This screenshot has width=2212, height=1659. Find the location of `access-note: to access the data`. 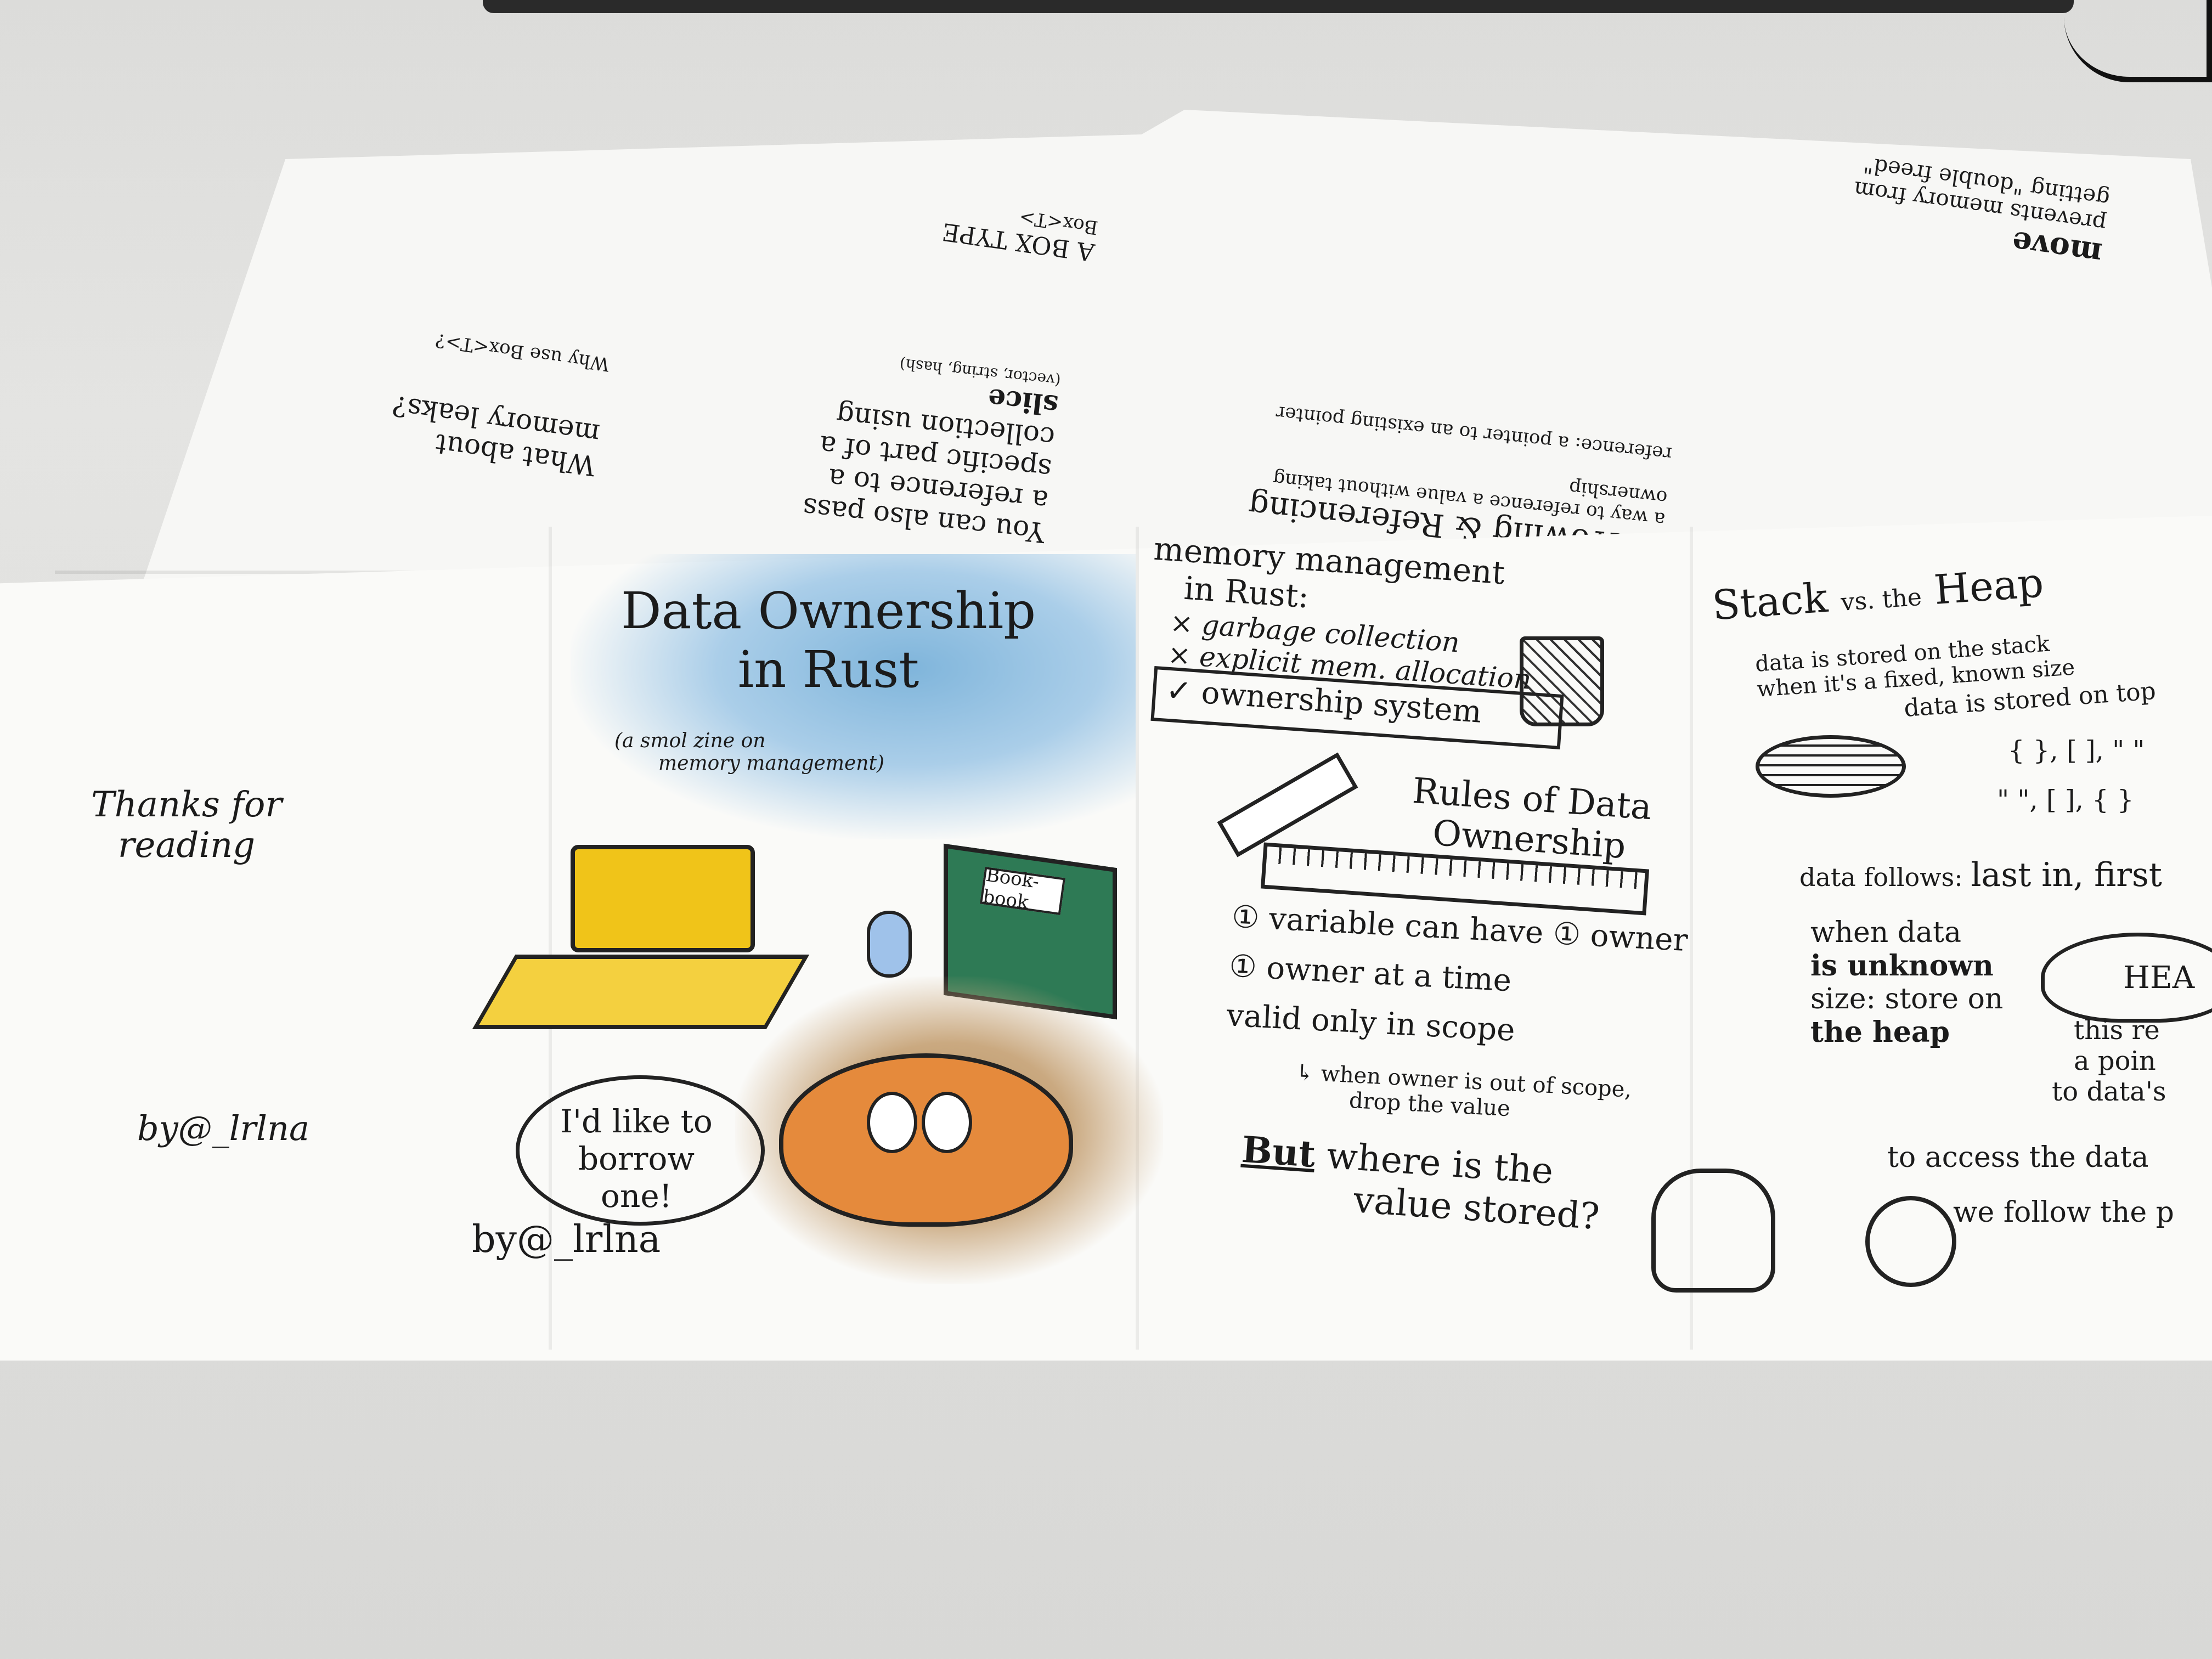

access-note: to access the data is located at coordinates (2018, 1157).